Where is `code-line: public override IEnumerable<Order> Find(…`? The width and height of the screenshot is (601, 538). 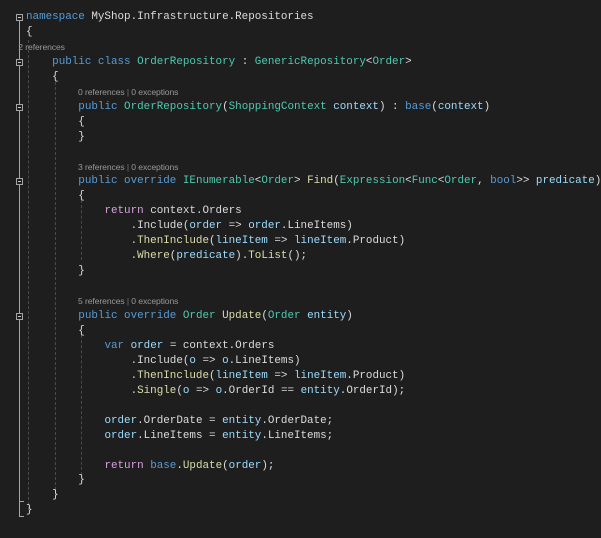 code-line: public override IEnumerable<Order> Find(… is located at coordinates (313, 181).